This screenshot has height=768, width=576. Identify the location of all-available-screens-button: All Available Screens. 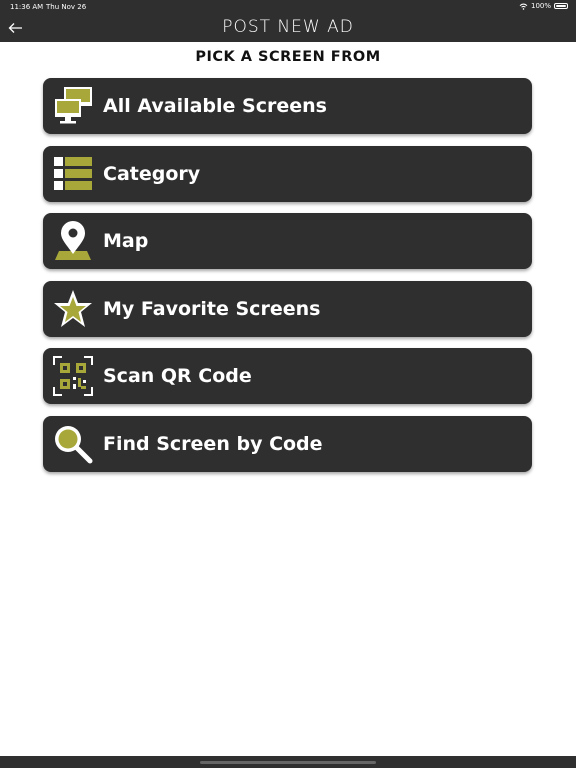
(287, 106).